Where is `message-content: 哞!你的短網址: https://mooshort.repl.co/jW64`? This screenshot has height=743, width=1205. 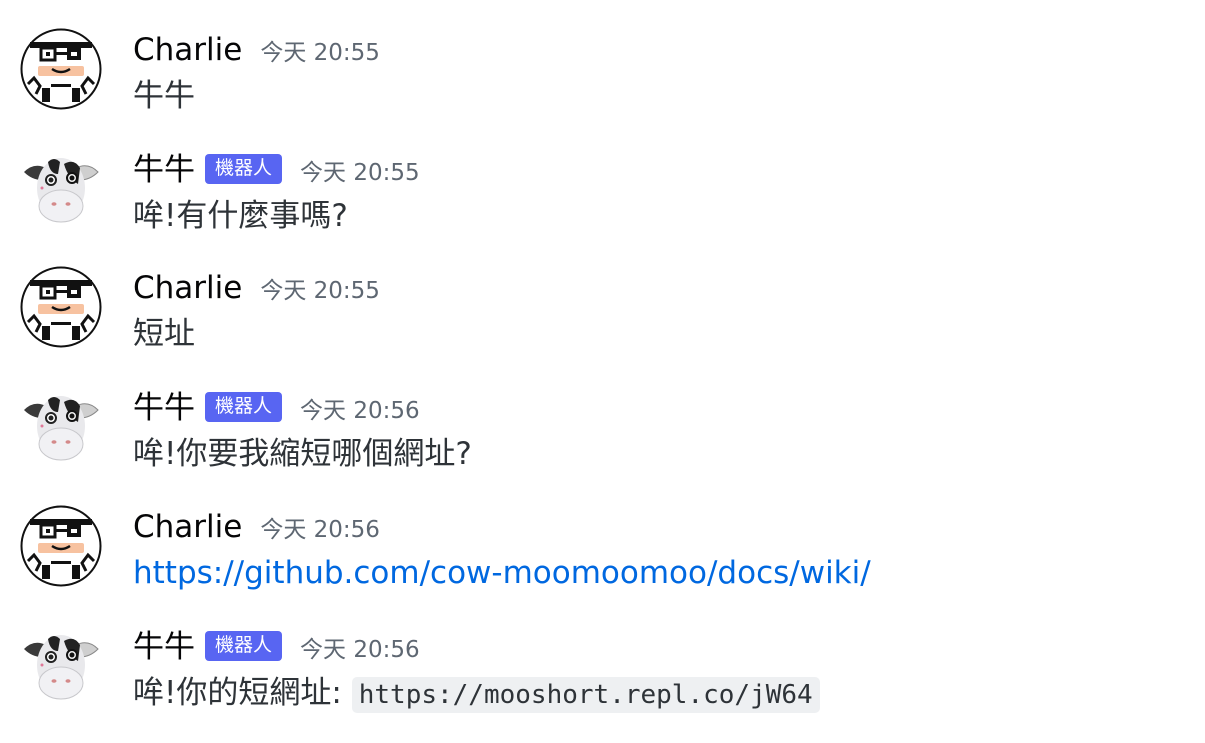 message-content: 哞!你的短網址: https://mooshort.repl.co/jW64 is located at coordinates (476, 694).